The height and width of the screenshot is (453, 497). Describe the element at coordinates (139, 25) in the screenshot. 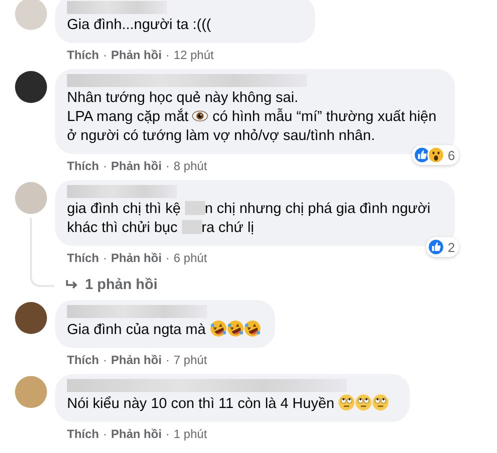

I see `comment-text: Gia đình...người ta :(((` at that location.